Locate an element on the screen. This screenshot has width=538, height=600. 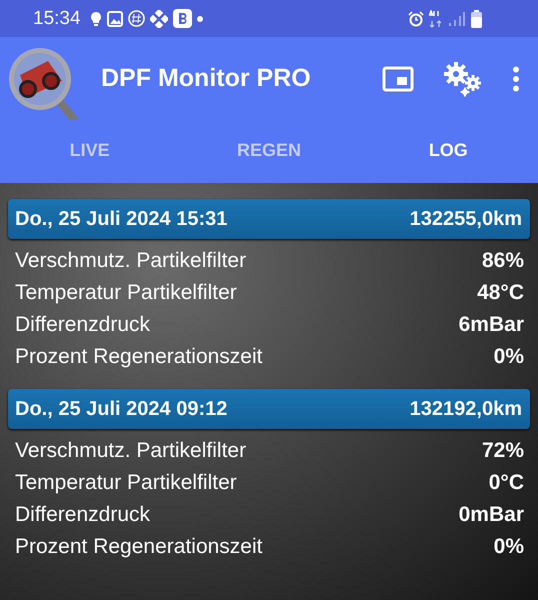
metric-value: 48°C is located at coordinates (500, 293).